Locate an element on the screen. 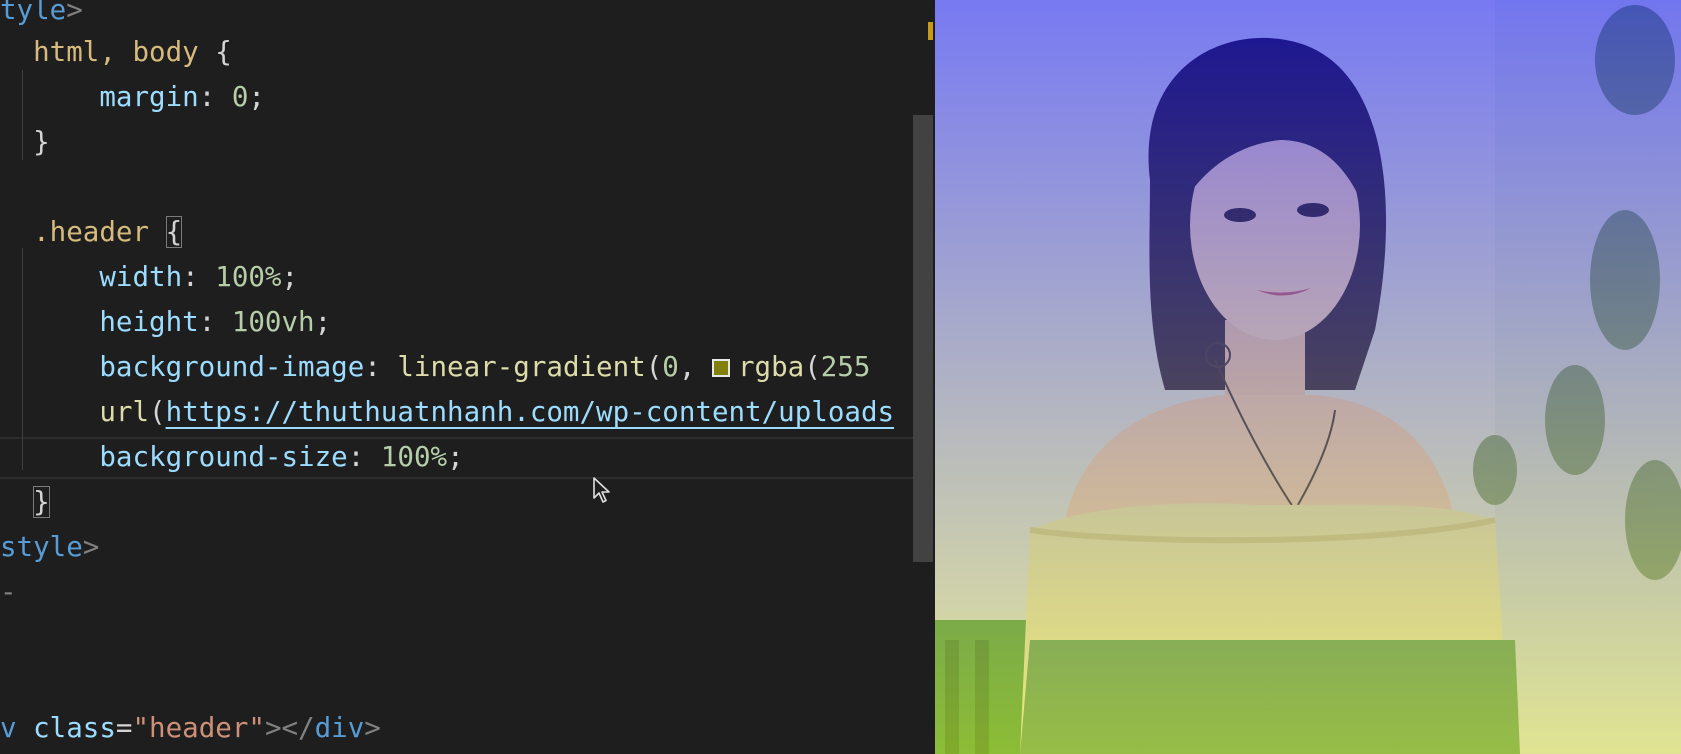  code-line: height: 100vh; is located at coordinates (165, 322).